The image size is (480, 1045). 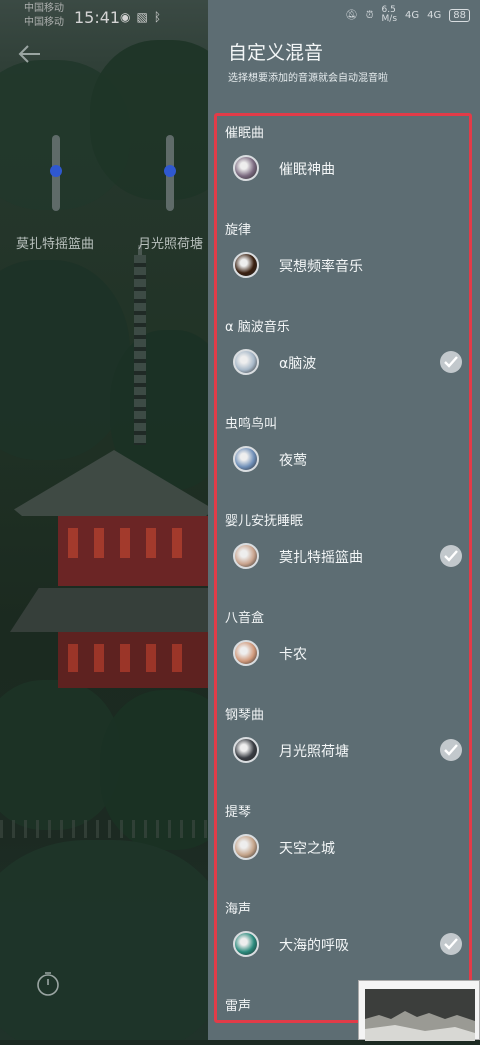 What do you see at coordinates (434, 15) in the screenshot?
I see `signal-4g-2: 4G` at bounding box center [434, 15].